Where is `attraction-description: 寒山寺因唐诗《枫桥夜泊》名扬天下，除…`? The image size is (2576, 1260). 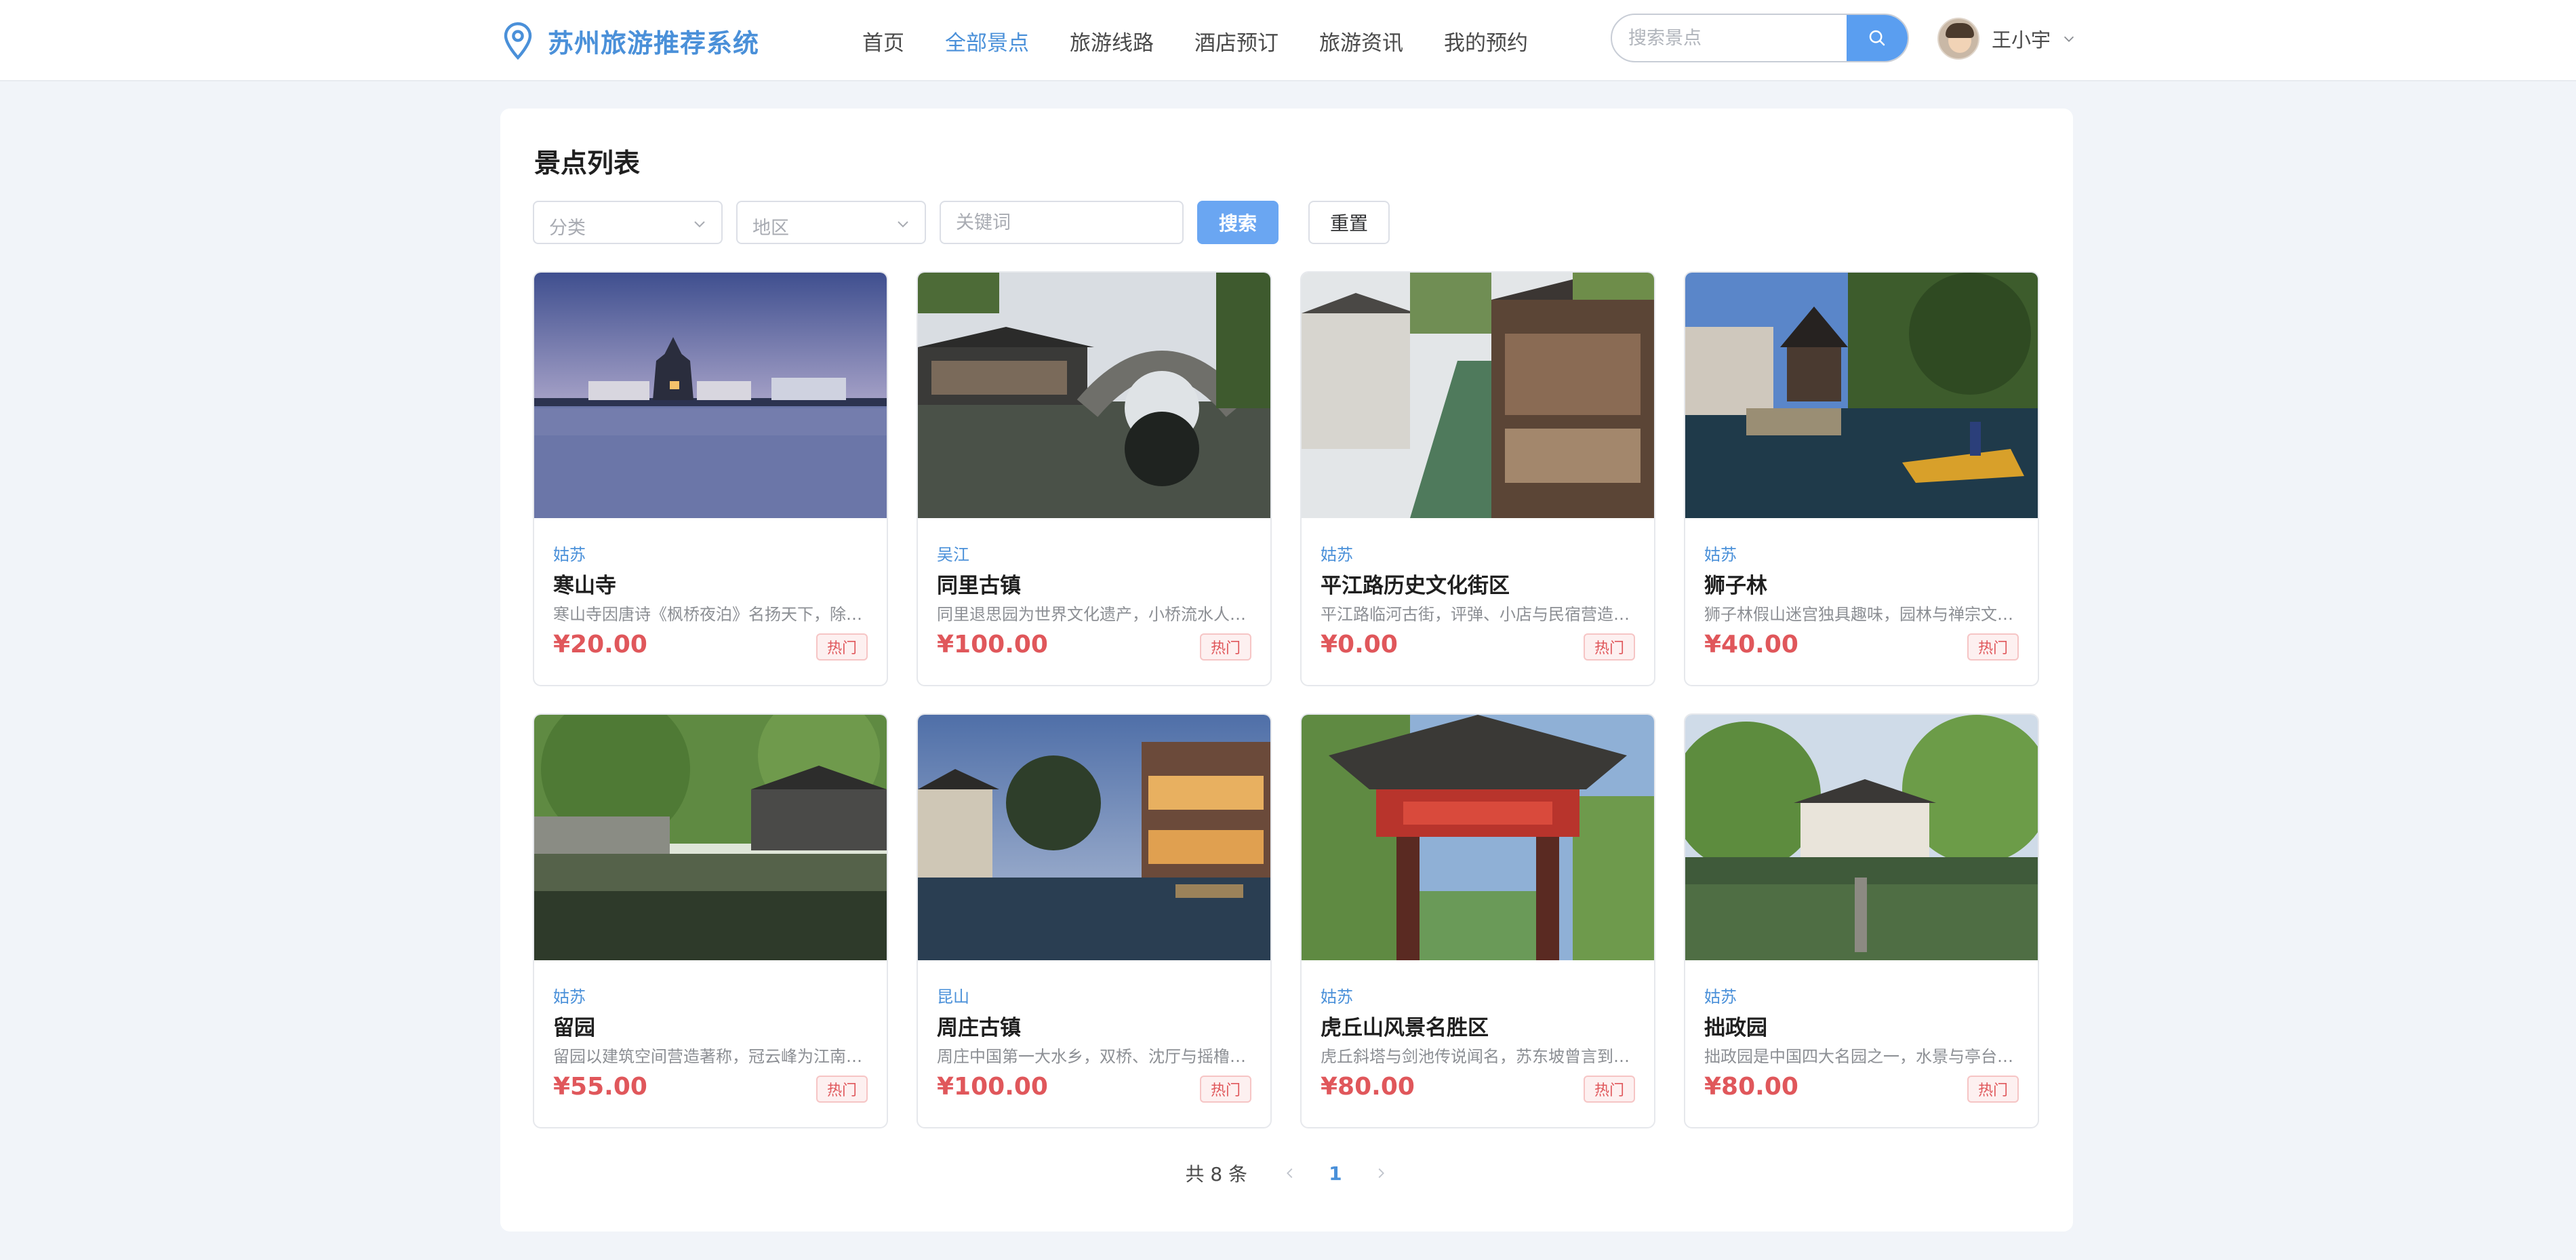
attraction-description: 寒山寺因唐诗《枫桥夜泊》名扬天下，除… is located at coordinates (707, 614).